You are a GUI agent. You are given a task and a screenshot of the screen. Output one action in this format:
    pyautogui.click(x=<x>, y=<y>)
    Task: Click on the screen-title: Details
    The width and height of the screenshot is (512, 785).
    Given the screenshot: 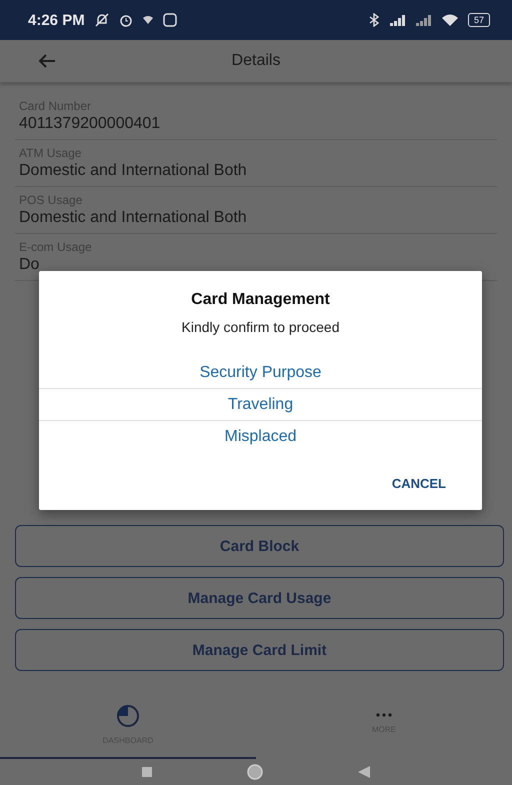 What is the action you would take?
    pyautogui.click(x=256, y=61)
    